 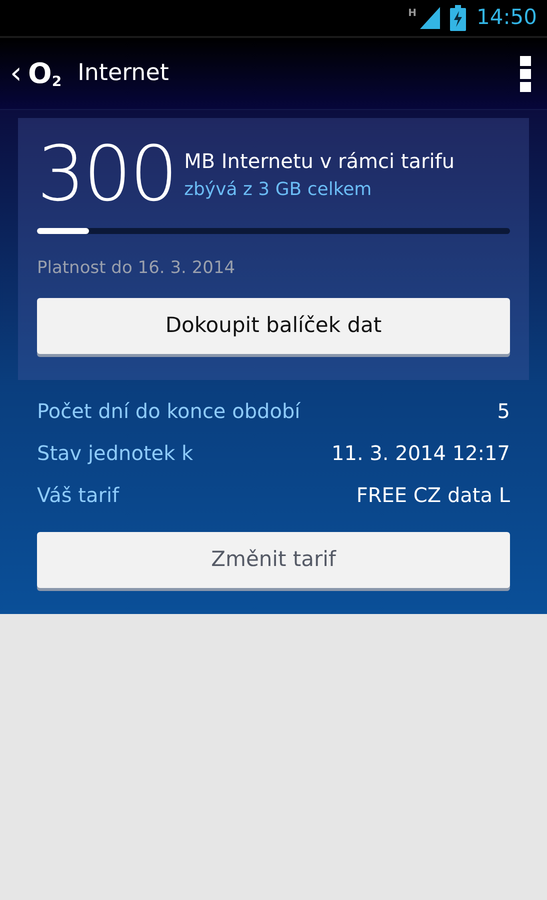 What do you see at coordinates (78, 495) in the screenshot?
I see `detail-label: Váš tarif` at bounding box center [78, 495].